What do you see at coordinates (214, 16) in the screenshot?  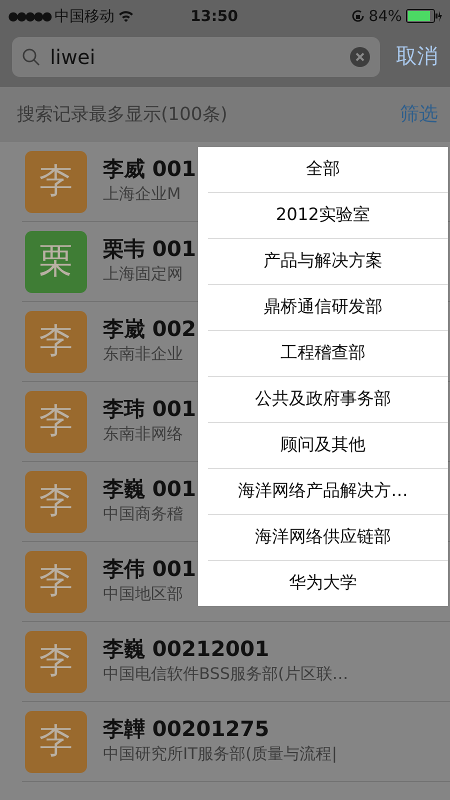 I see `clock-time: 13:50` at bounding box center [214, 16].